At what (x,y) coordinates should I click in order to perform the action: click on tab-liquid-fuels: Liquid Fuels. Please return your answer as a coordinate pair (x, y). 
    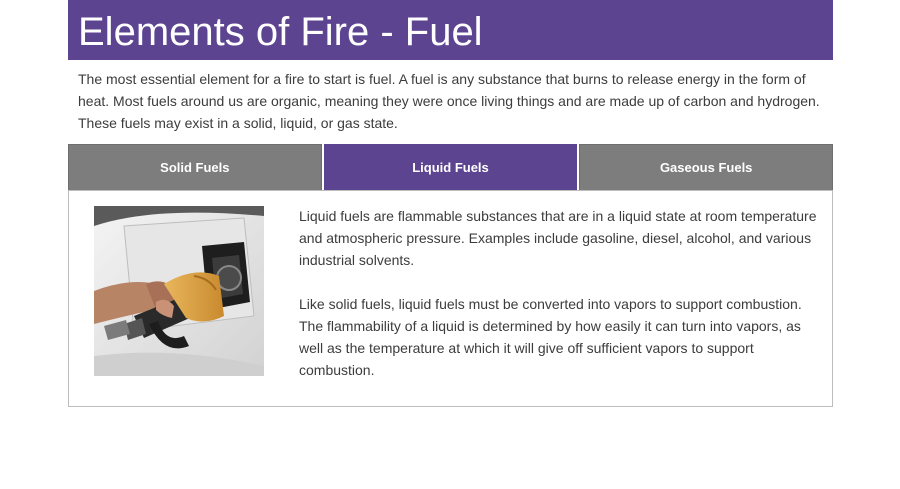
    Looking at the image, I should click on (450, 167).